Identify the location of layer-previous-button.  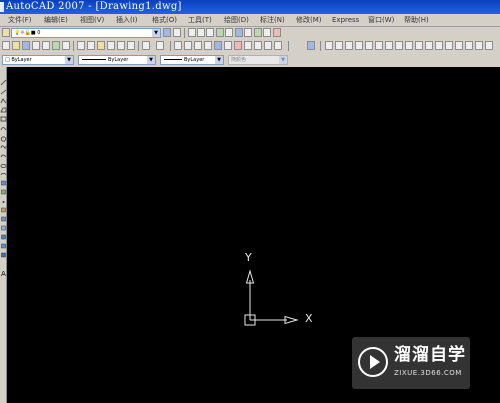
(177, 32).